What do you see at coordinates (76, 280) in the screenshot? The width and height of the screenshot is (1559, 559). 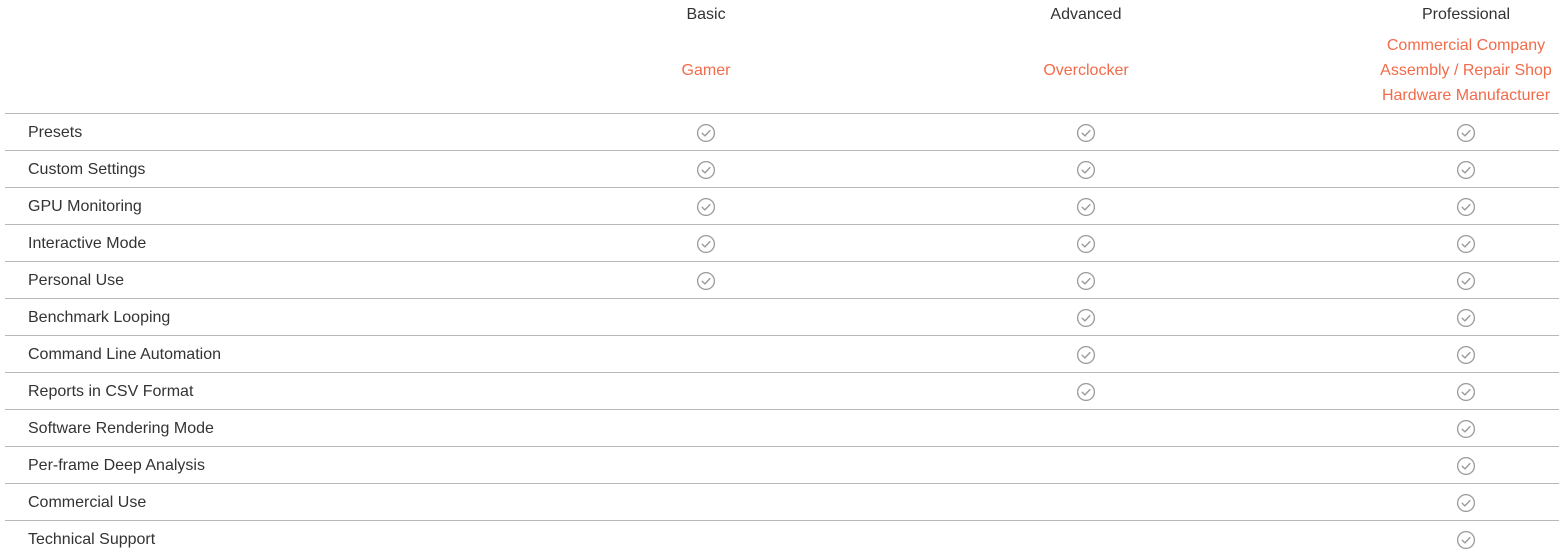 I see `feature-label: Personal Use` at bounding box center [76, 280].